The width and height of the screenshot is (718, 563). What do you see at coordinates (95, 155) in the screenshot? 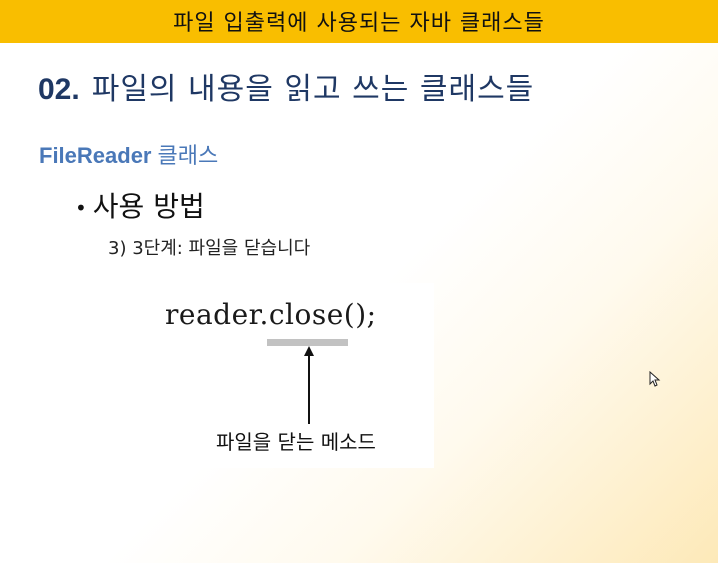
I see `subsection-class-name: FileReader` at bounding box center [95, 155].